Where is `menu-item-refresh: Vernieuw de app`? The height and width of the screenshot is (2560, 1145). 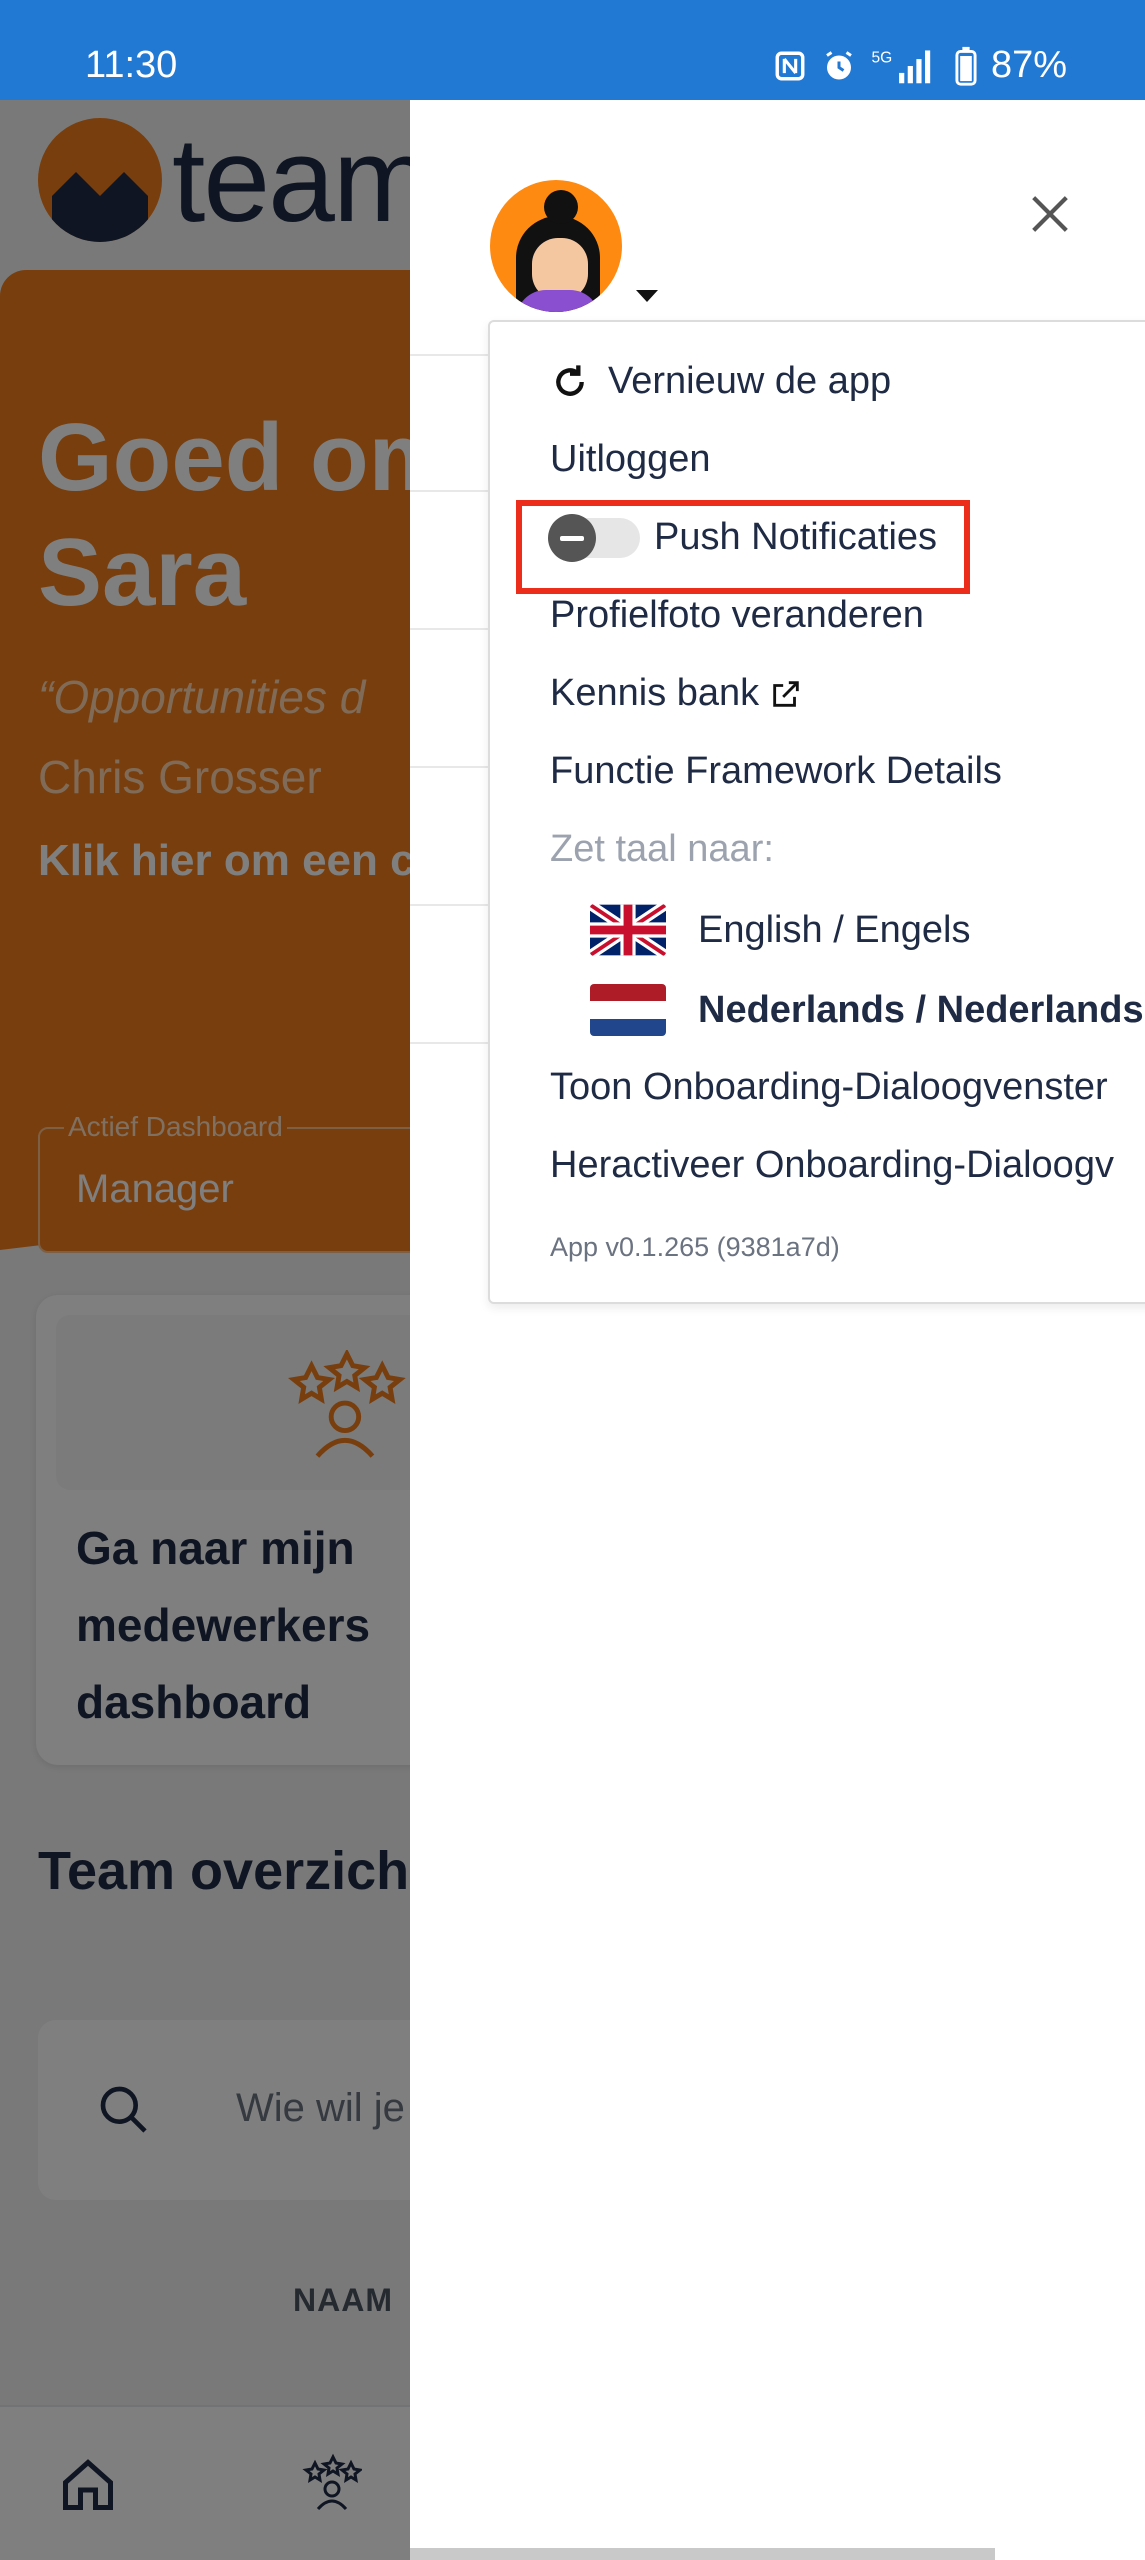 menu-item-refresh: Vernieuw de app is located at coordinates (720, 381).